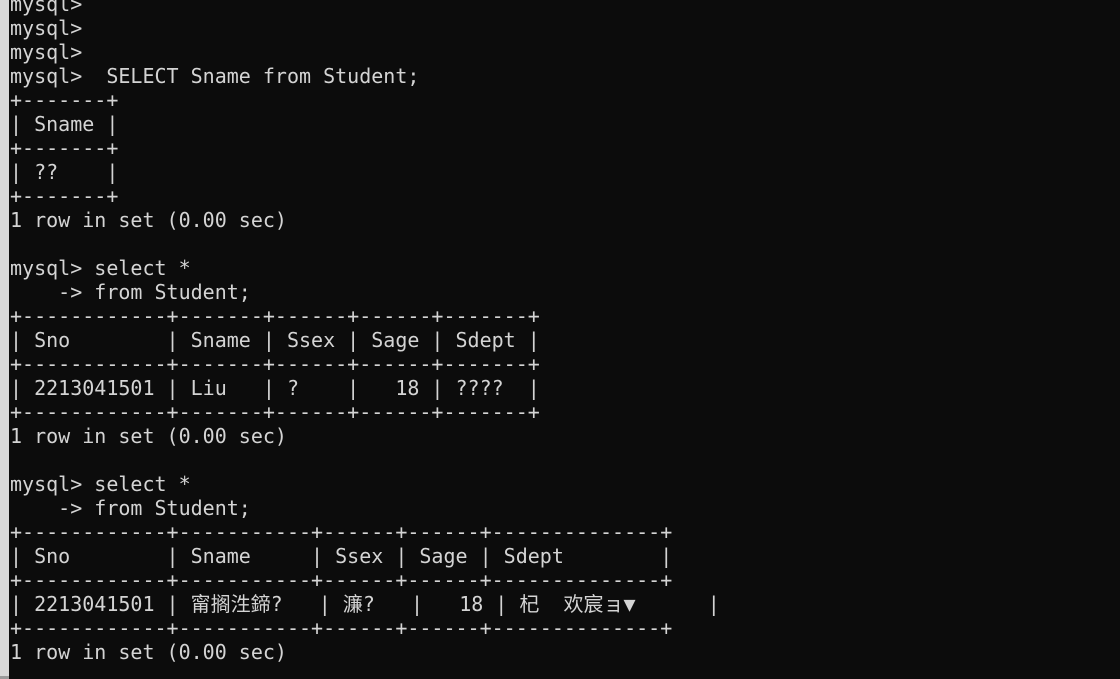 This screenshot has height=679, width=1120. What do you see at coordinates (275, 388) in the screenshot?
I see `table-row: | 2213041501 | Liu | ? | 18 | ???? |` at bounding box center [275, 388].